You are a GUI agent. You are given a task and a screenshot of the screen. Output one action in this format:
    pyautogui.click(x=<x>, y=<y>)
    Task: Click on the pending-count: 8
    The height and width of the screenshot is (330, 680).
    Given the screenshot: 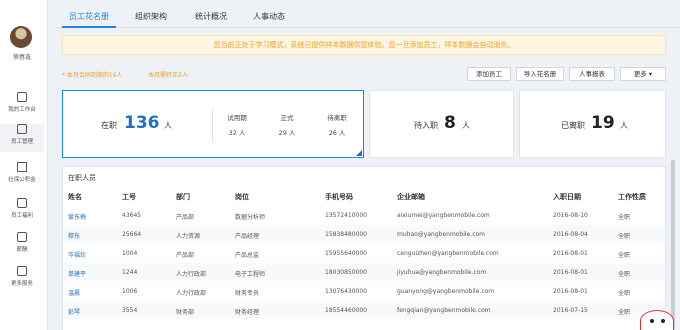 What is the action you would take?
    pyautogui.click(x=450, y=123)
    